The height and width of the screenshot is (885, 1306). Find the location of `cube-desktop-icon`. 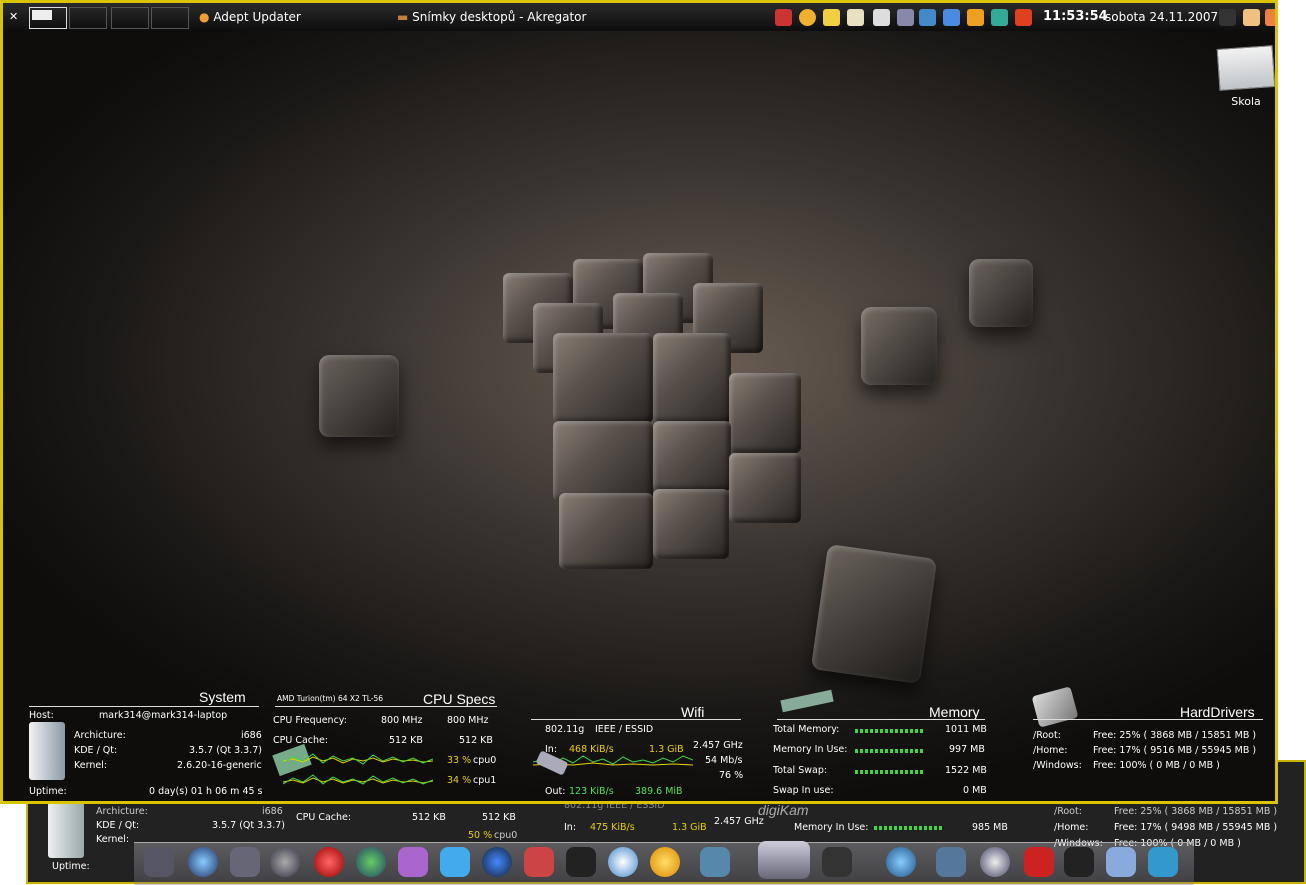

cube-desktop-icon is located at coordinates (951, 862).